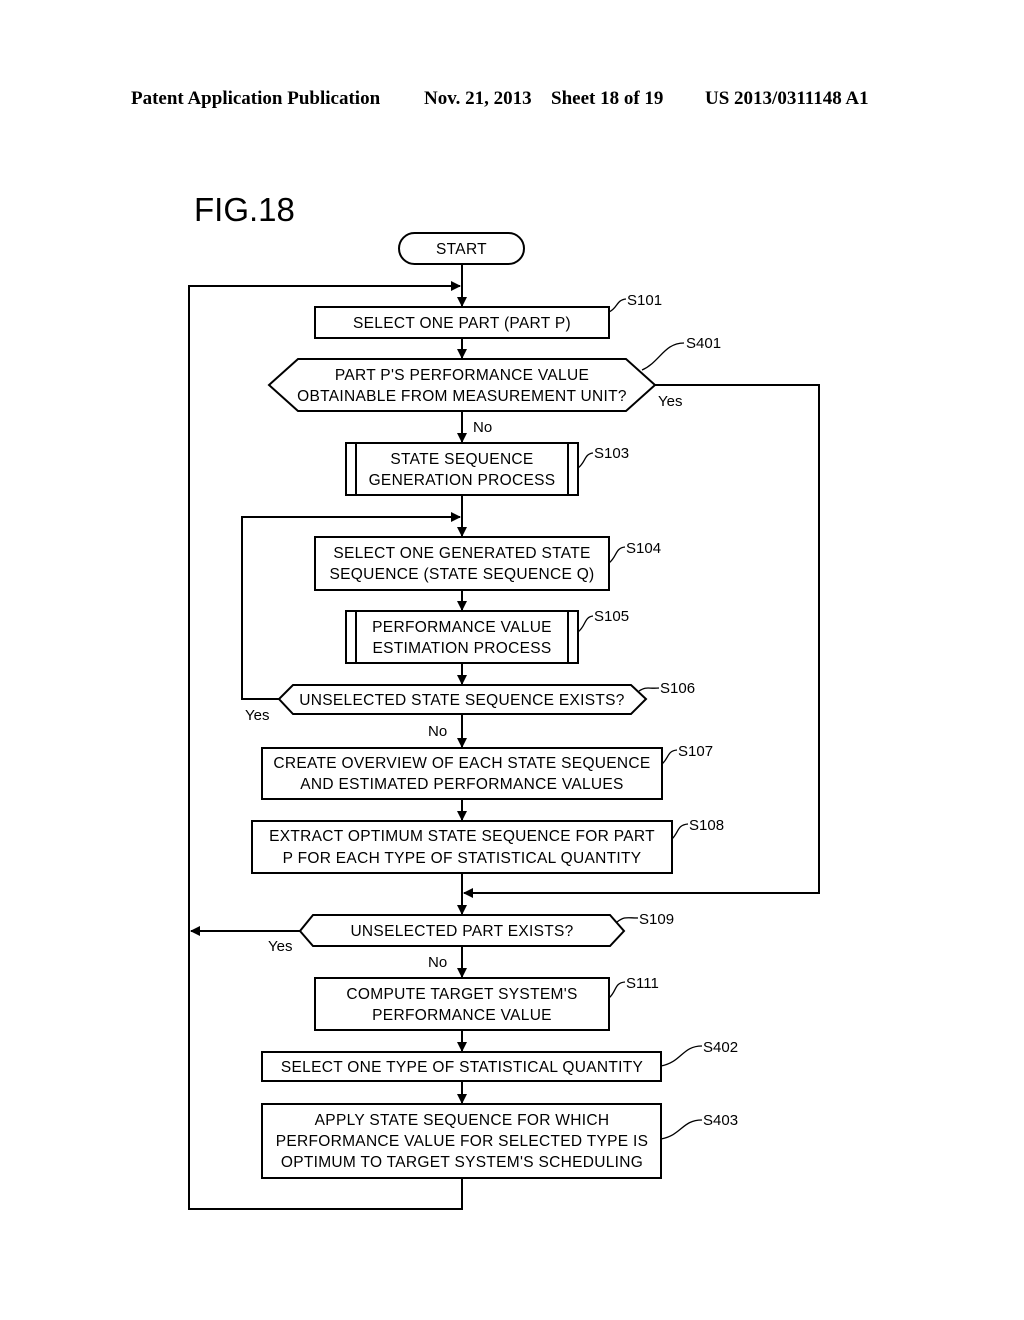 The width and height of the screenshot is (1024, 1320). I want to click on step-s103-process: STATE SEQUENCE GENERATION PROCESS S103, so click(487, 469).